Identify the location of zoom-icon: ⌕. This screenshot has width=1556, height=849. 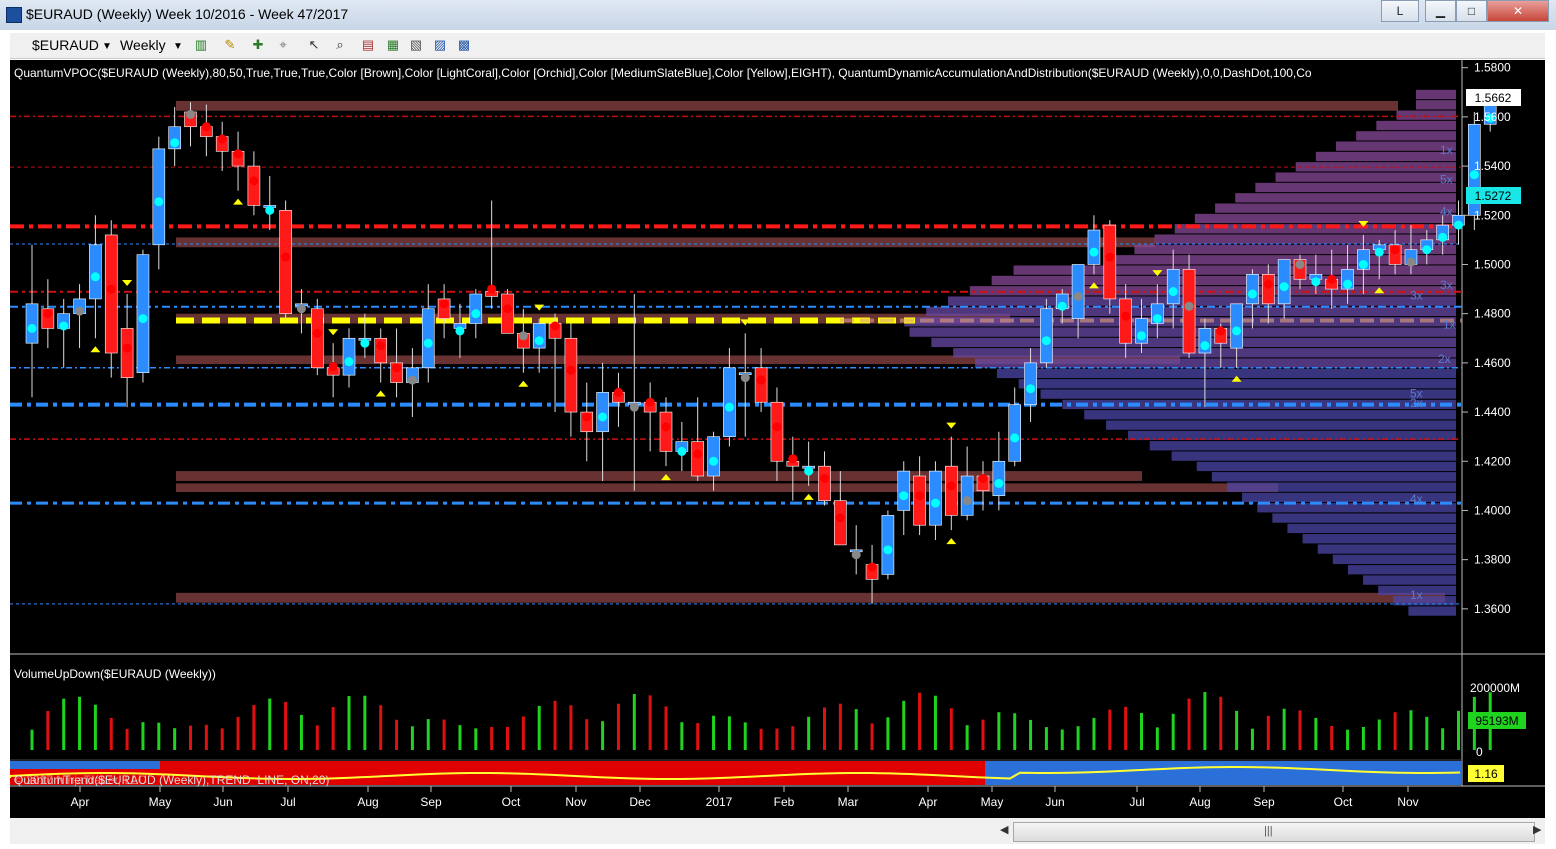
(340, 45).